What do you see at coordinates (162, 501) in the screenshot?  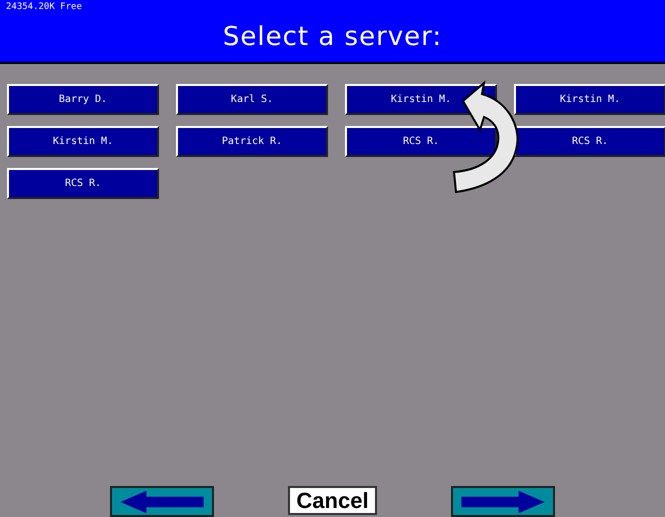 I see `previous-button` at bounding box center [162, 501].